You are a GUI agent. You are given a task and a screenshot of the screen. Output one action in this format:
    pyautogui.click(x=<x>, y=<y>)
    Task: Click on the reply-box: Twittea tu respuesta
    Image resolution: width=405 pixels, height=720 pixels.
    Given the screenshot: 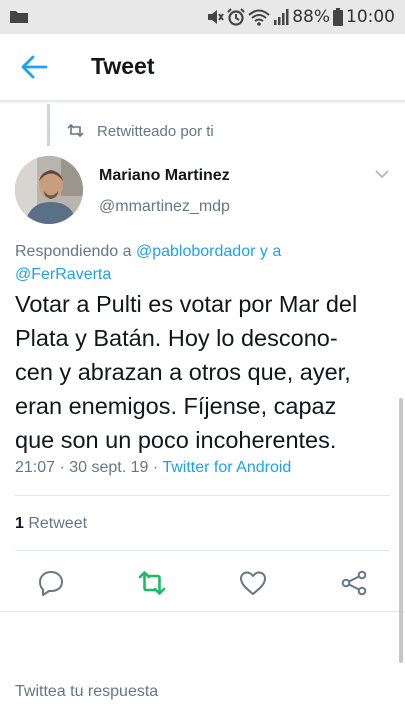 What is the action you would take?
    pyautogui.click(x=202, y=689)
    